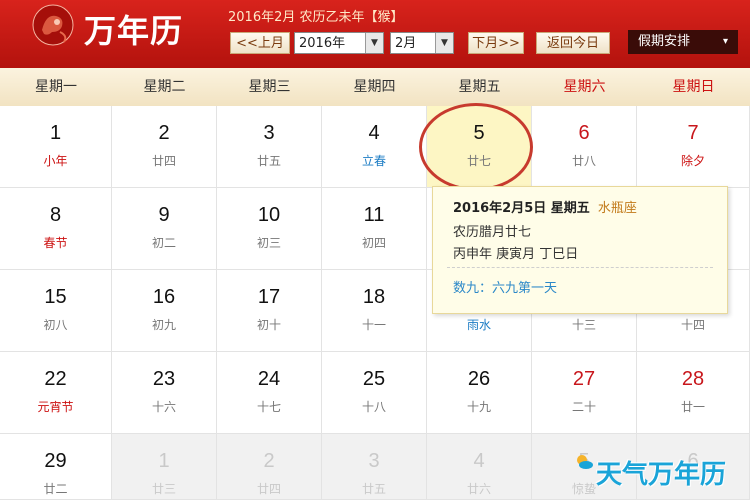 Image resolution: width=750 pixels, height=500 pixels. What do you see at coordinates (479, 461) in the screenshot?
I see `day-number: 4` at bounding box center [479, 461].